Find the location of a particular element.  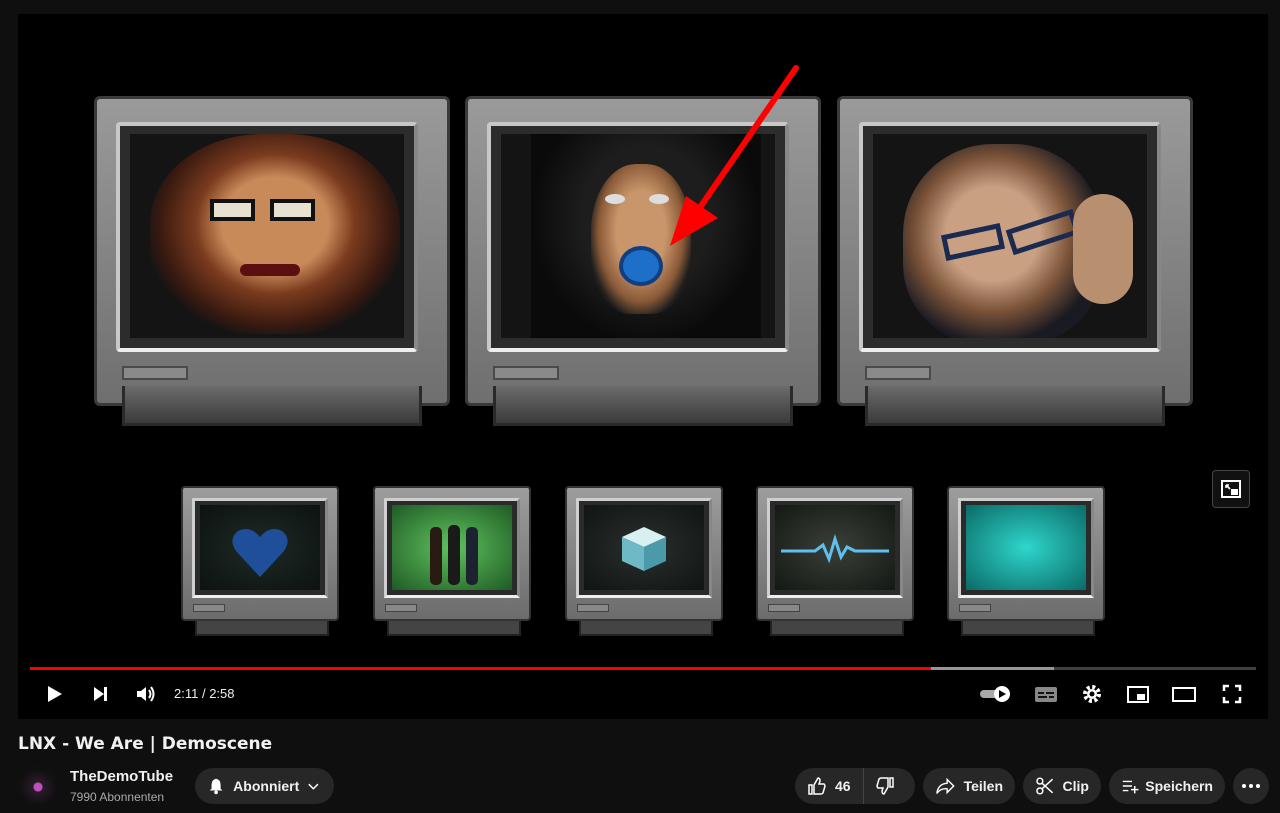

picture-in-picture-icon is located at coordinates (1231, 489).